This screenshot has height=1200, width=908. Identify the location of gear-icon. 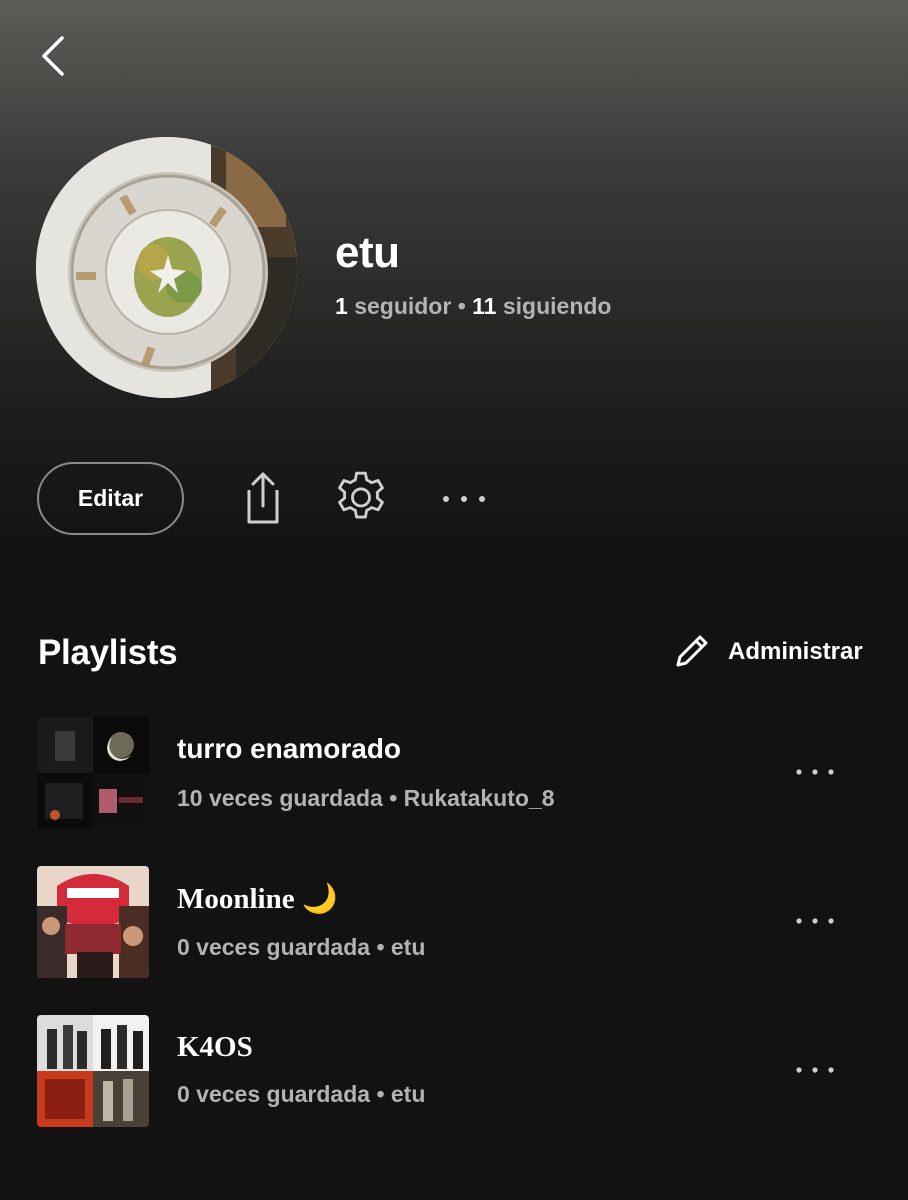
(361, 495).